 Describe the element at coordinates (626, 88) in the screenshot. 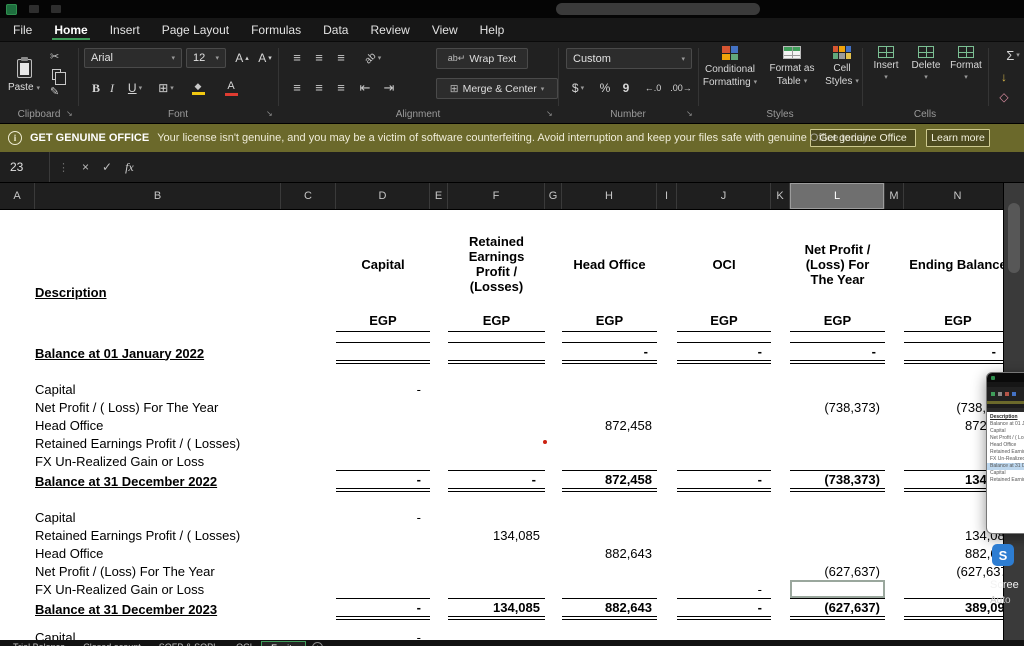

I see `comma-style-button: 9` at that location.